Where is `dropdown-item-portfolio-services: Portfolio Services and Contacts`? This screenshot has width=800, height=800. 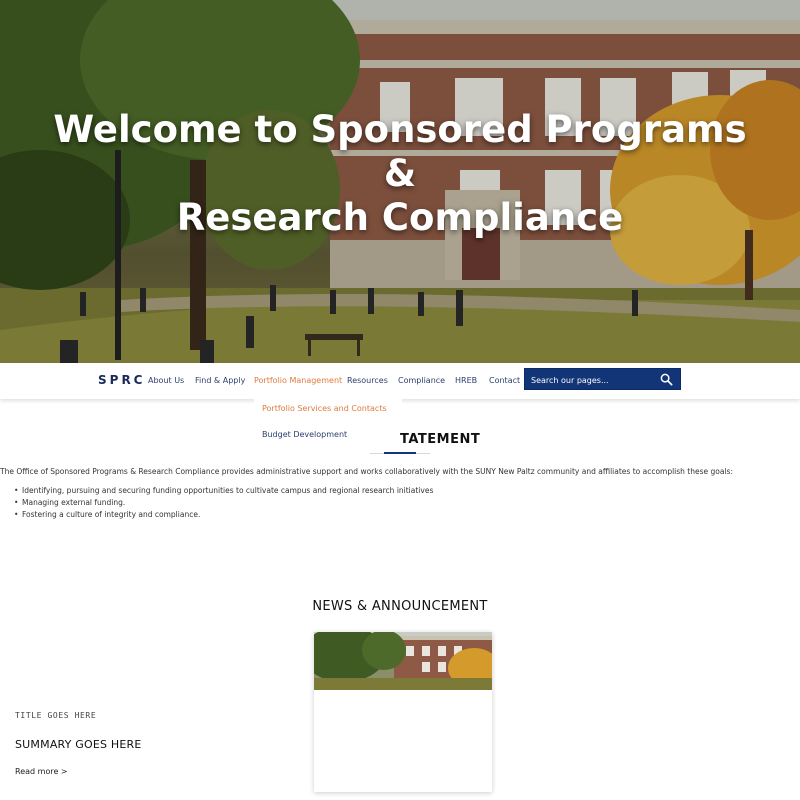
dropdown-item-portfolio-services: Portfolio Services and Contacts is located at coordinates (324, 408).